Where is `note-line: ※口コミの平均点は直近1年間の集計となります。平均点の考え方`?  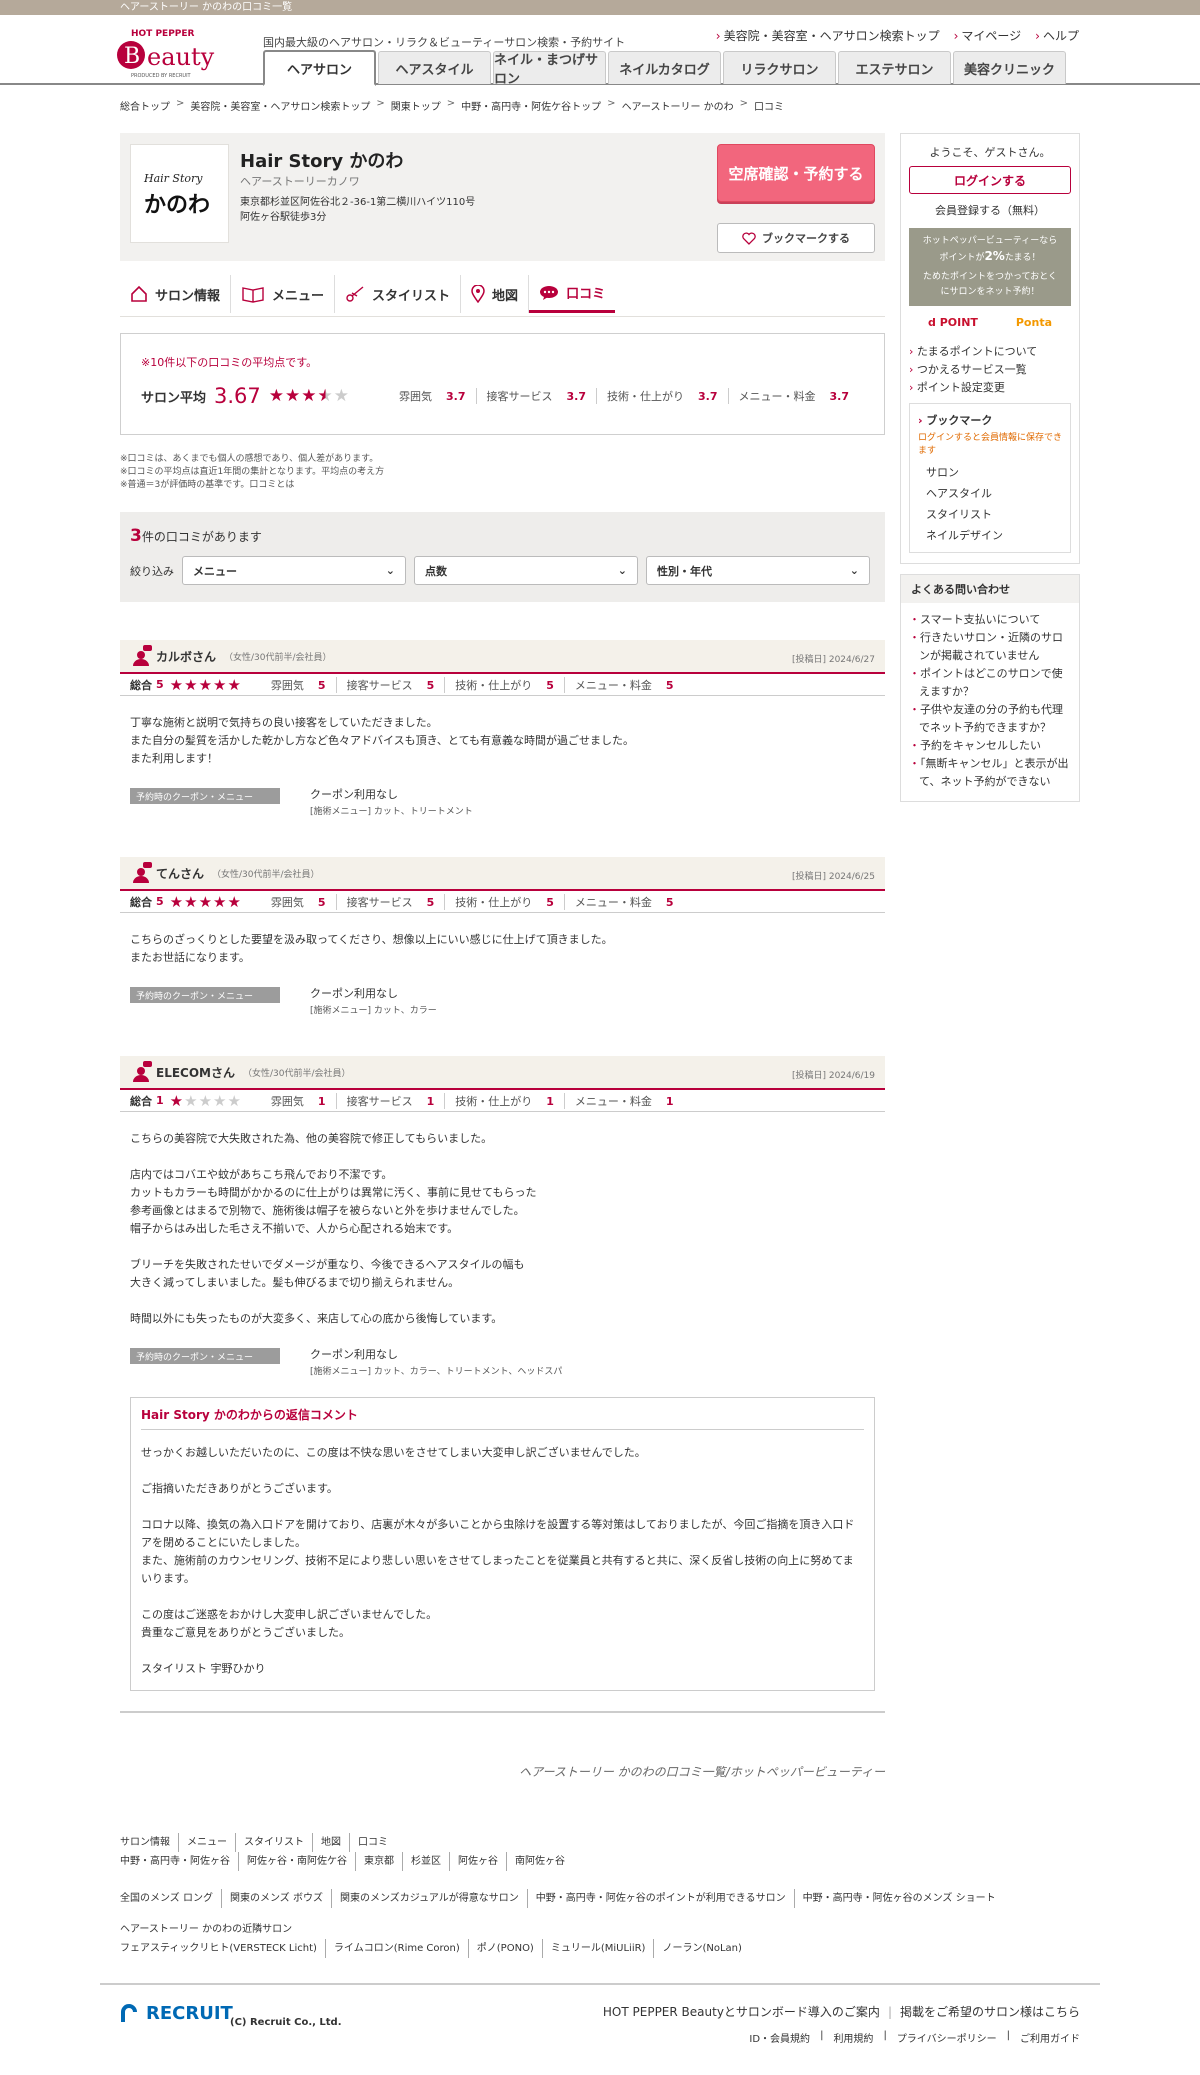
note-line: ※口コミの平均点は直近1年間の集計となります。平均点の考え方 is located at coordinates (252, 472).